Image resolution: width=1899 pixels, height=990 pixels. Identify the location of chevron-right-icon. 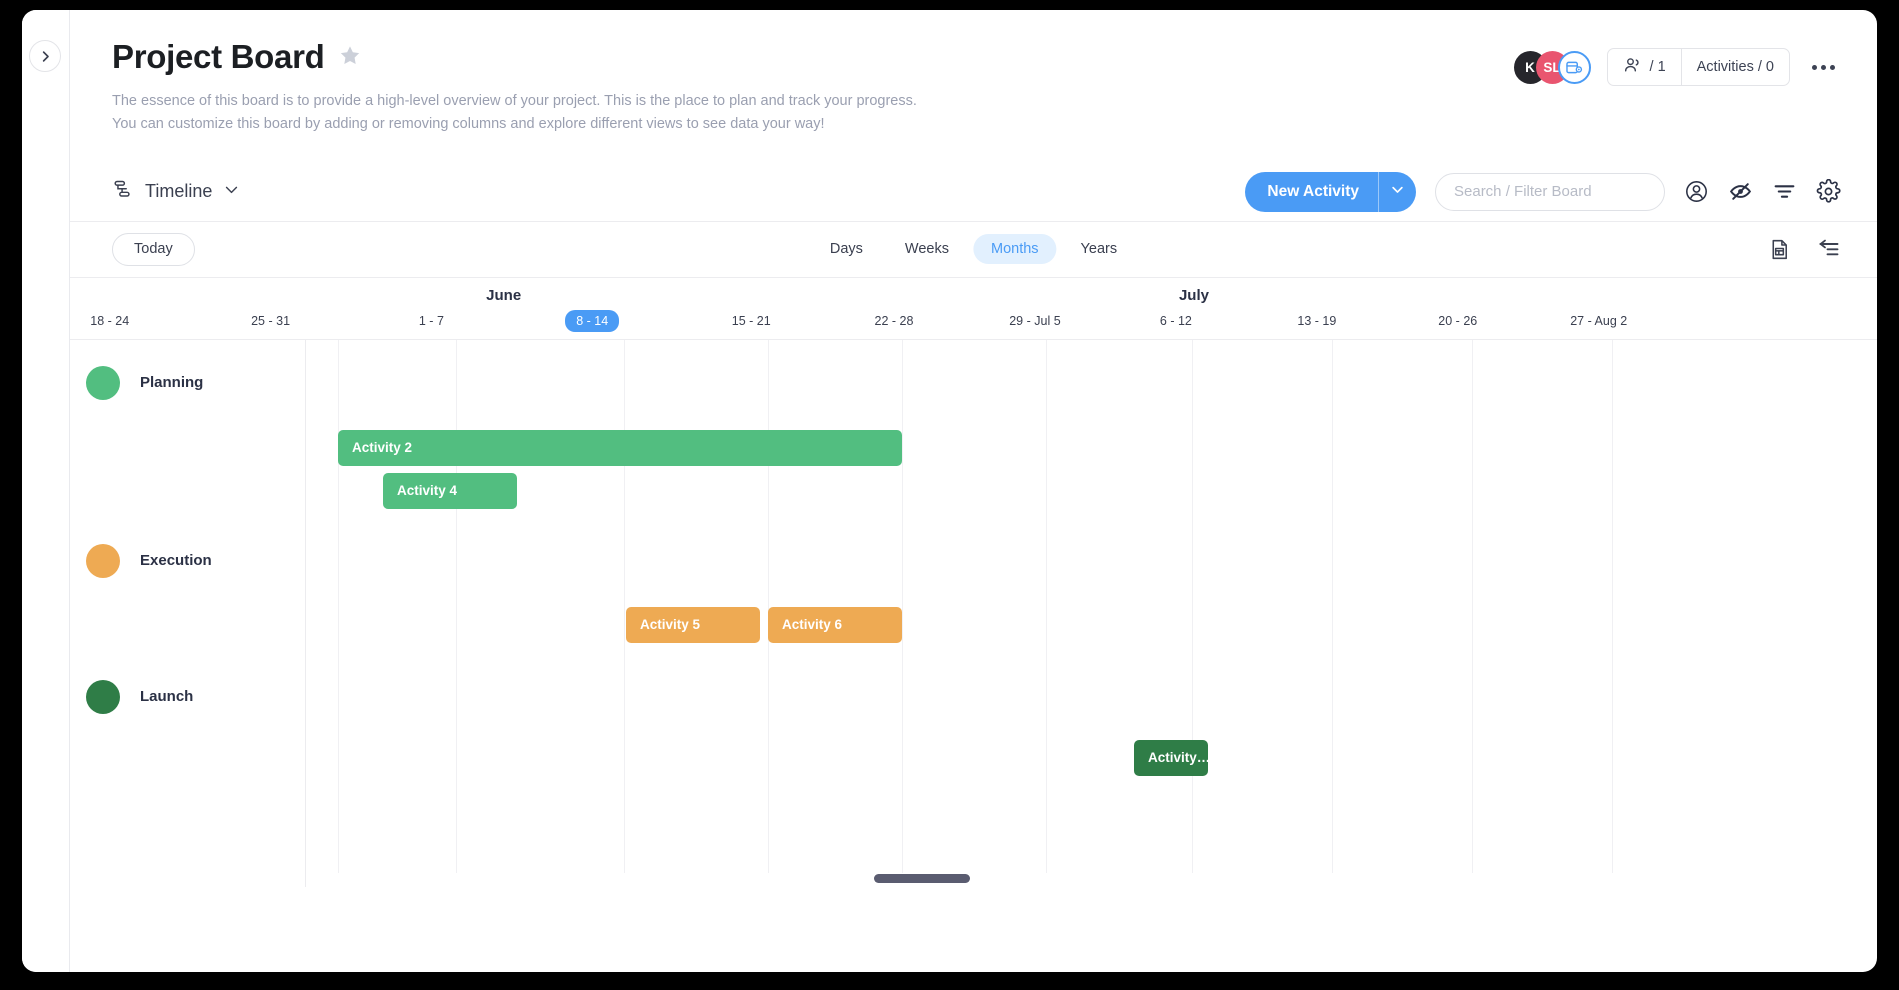
(45, 56).